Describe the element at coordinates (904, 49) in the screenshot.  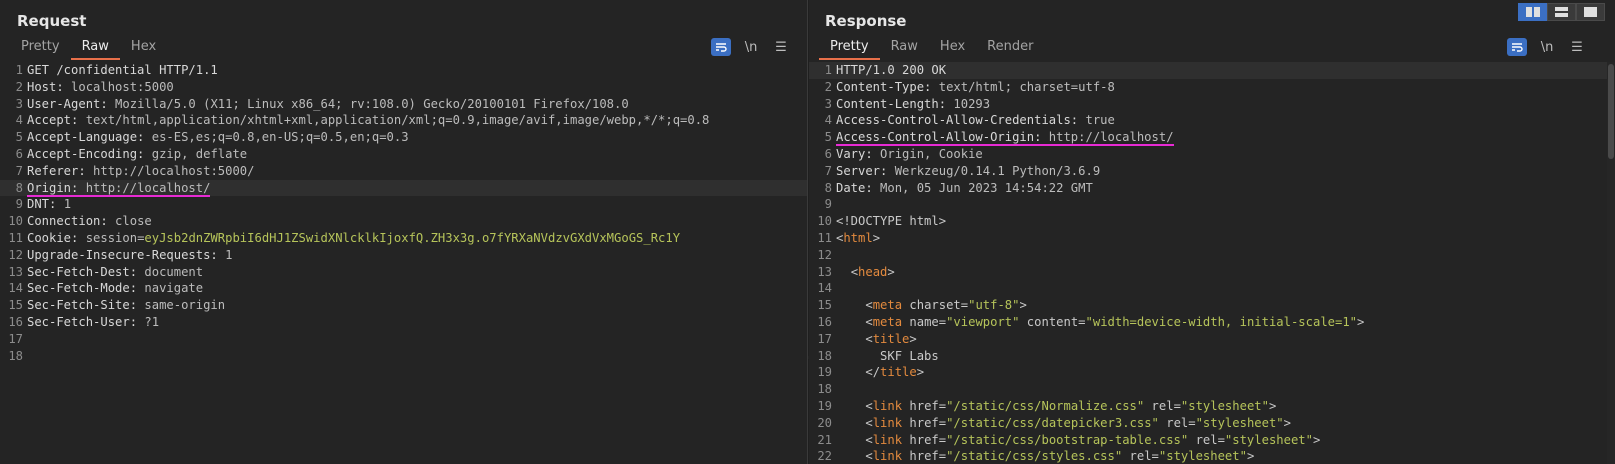
I see `tab-response-raw: Raw` at that location.